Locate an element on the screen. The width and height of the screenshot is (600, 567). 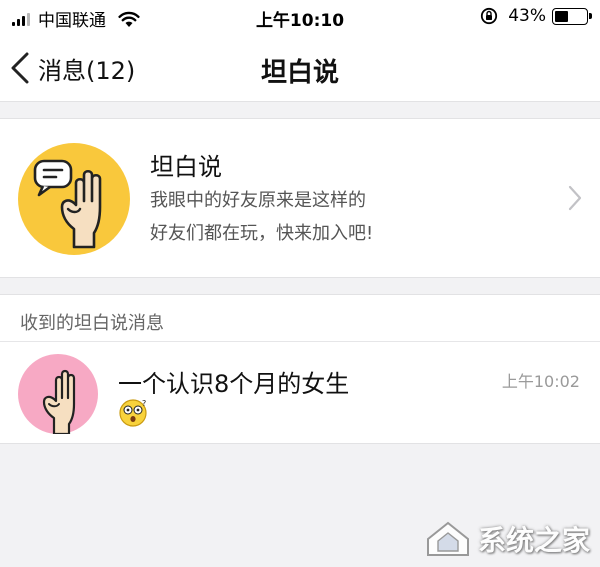
nav-bar: 消息(12) 坦白说 is located at coordinates (300, 68).